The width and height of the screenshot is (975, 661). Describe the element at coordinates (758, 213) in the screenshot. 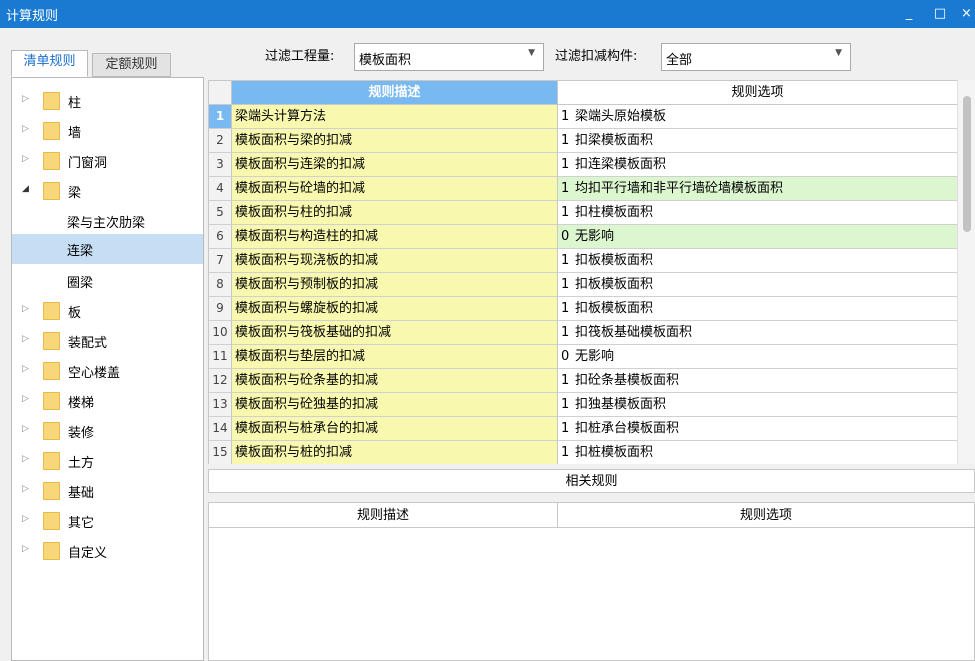

I see `rule-option-cell: 1 扣柱模板面积` at that location.